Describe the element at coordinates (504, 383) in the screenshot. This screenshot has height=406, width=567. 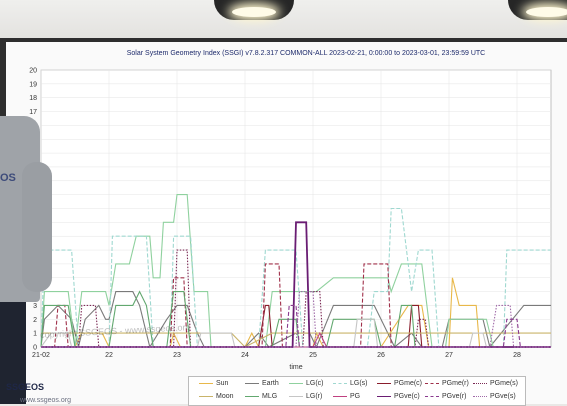
I see `legend-label: PGme(s)` at that location.